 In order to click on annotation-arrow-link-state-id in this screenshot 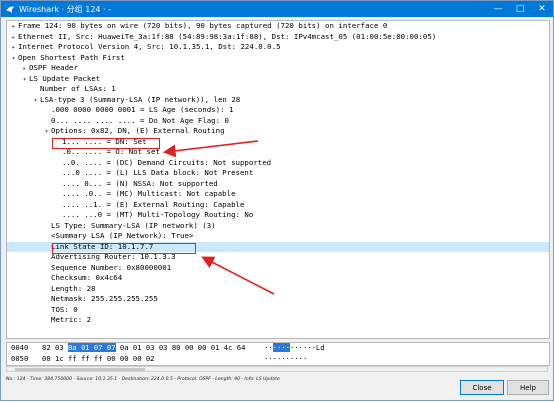, I will do `click(238, 275)`.